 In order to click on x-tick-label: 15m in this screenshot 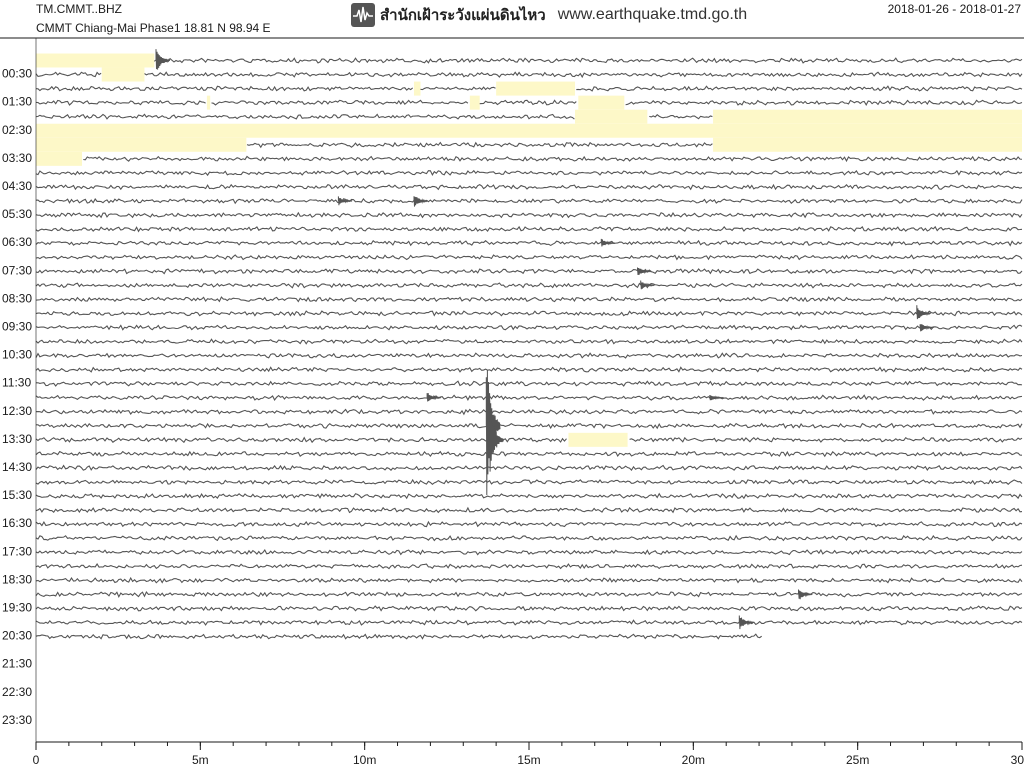, I will do `click(528, 760)`.